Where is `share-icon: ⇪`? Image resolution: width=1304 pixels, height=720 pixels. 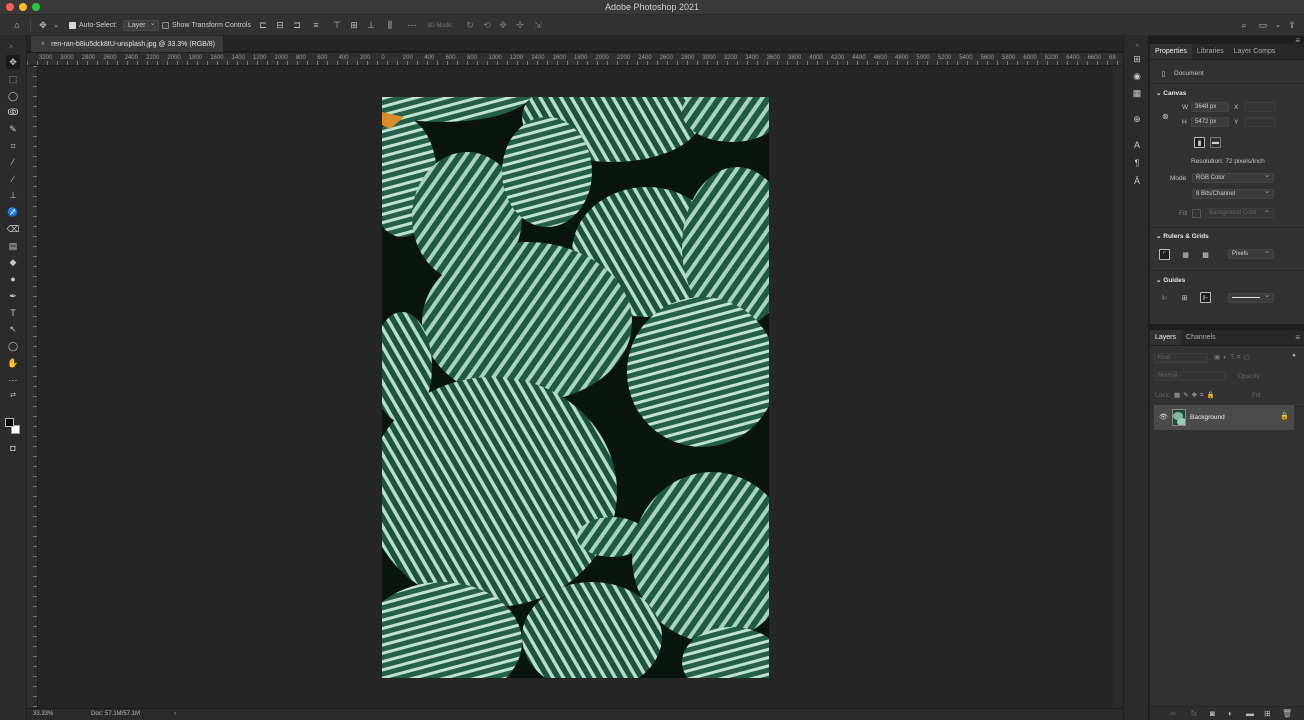 share-icon: ⇪ is located at coordinates (1292, 25).